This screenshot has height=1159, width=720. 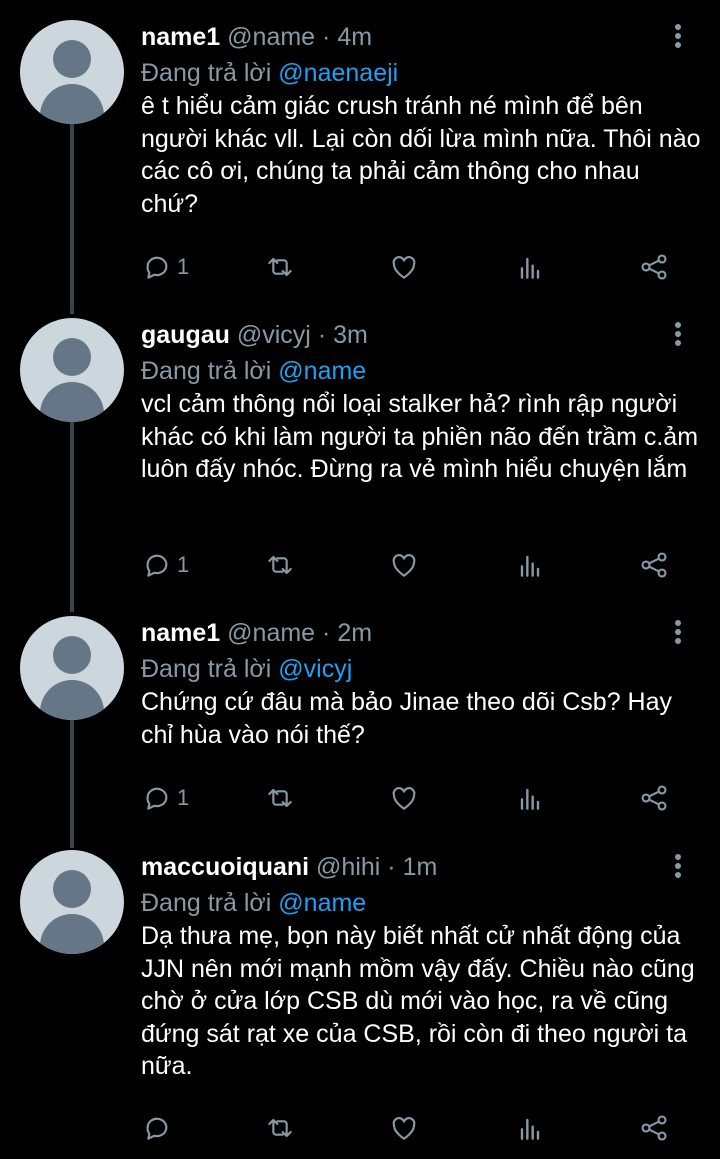 I want to click on timestamp: 3m, so click(x=350, y=335).